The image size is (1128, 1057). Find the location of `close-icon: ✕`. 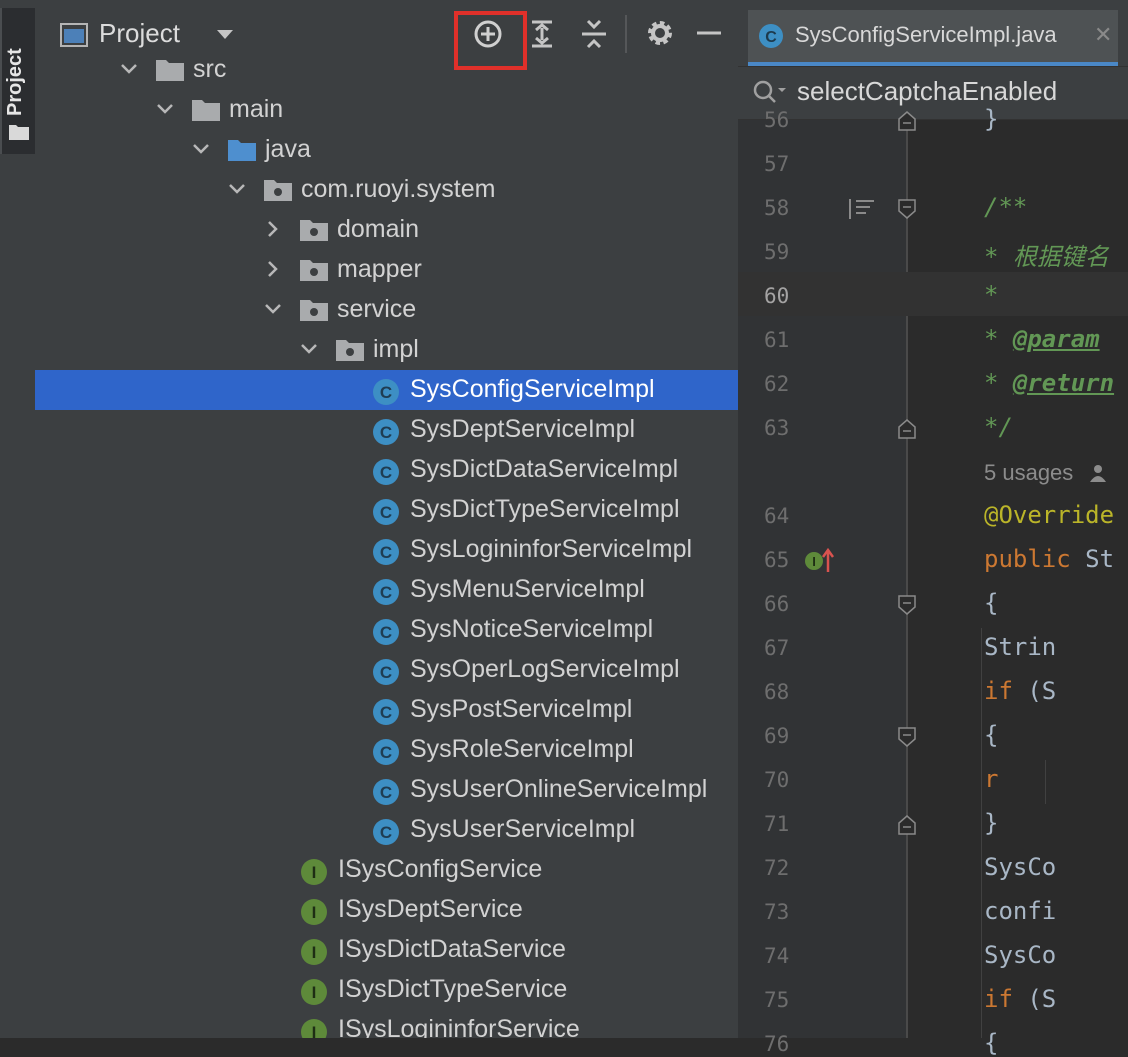

close-icon: ✕ is located at coordinates (1103, 35).